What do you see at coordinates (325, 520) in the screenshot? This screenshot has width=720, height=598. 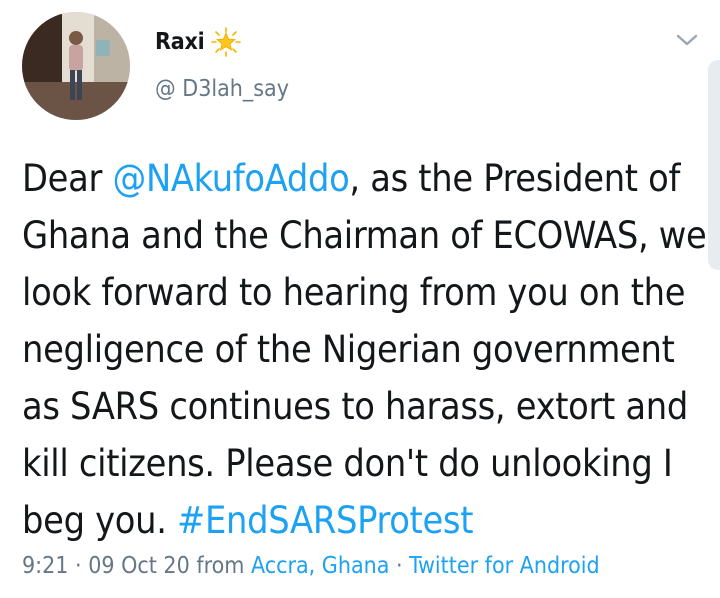 I see `hashtag-link: #EndSARSProtest` at bounding box center [325, 520].